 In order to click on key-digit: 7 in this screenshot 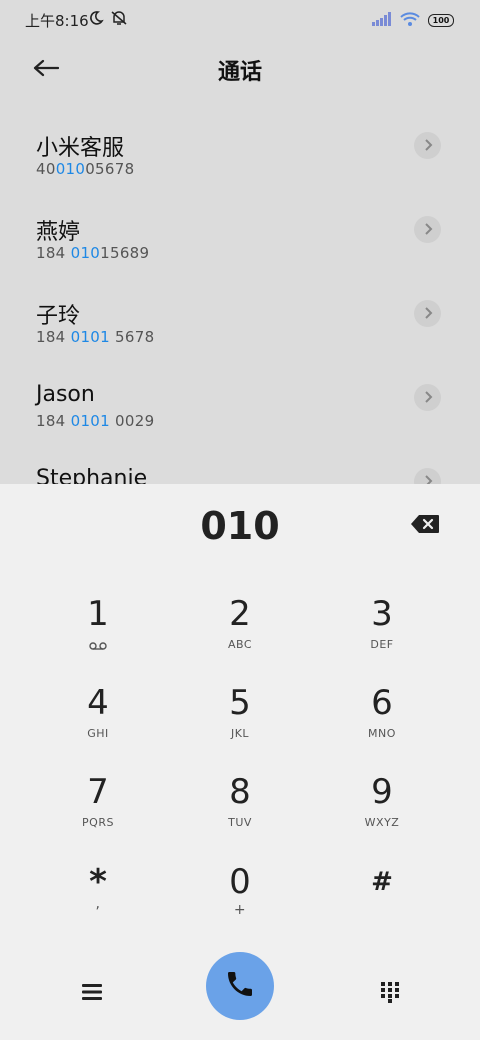, I will do `click(98, 792)`.